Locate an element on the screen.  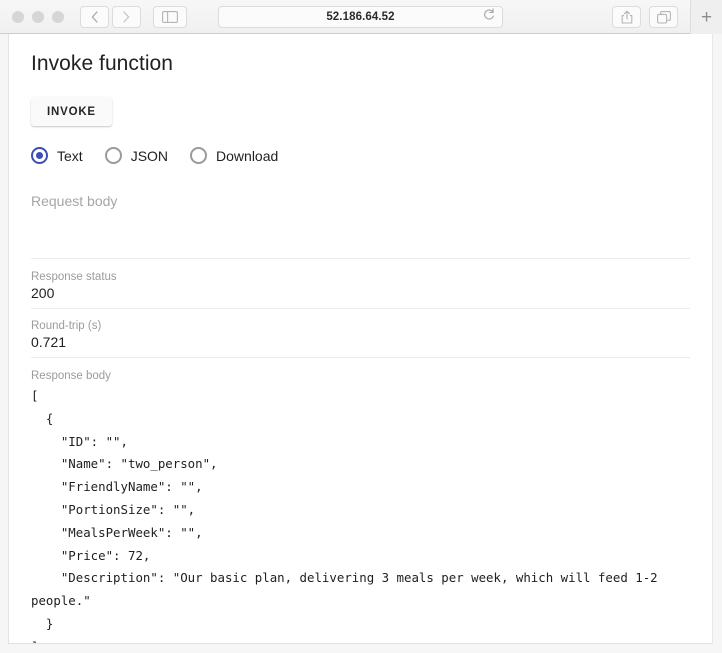
page-title: Invoke function is located at coordinates (102, 63).